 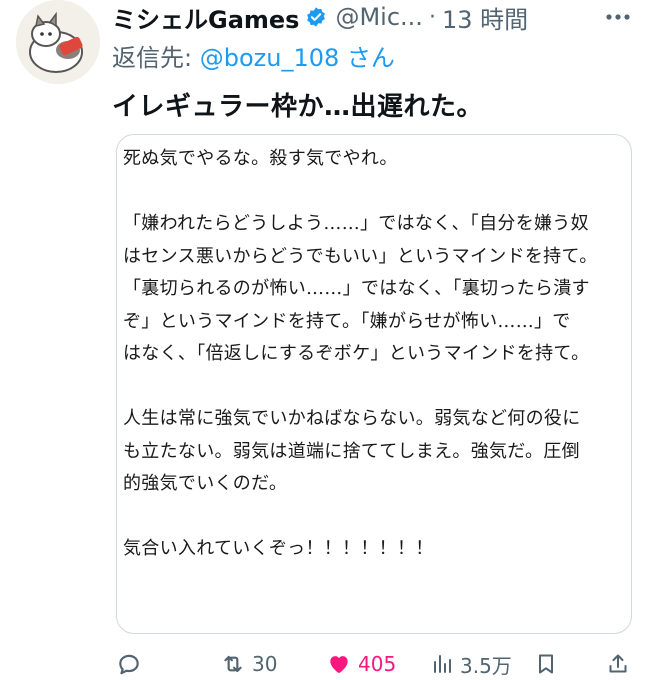 What do you see at coordinates (205, 17) in the screenshot?
I see `display-name: ミシェルGames` at bounding box center [205, 17].